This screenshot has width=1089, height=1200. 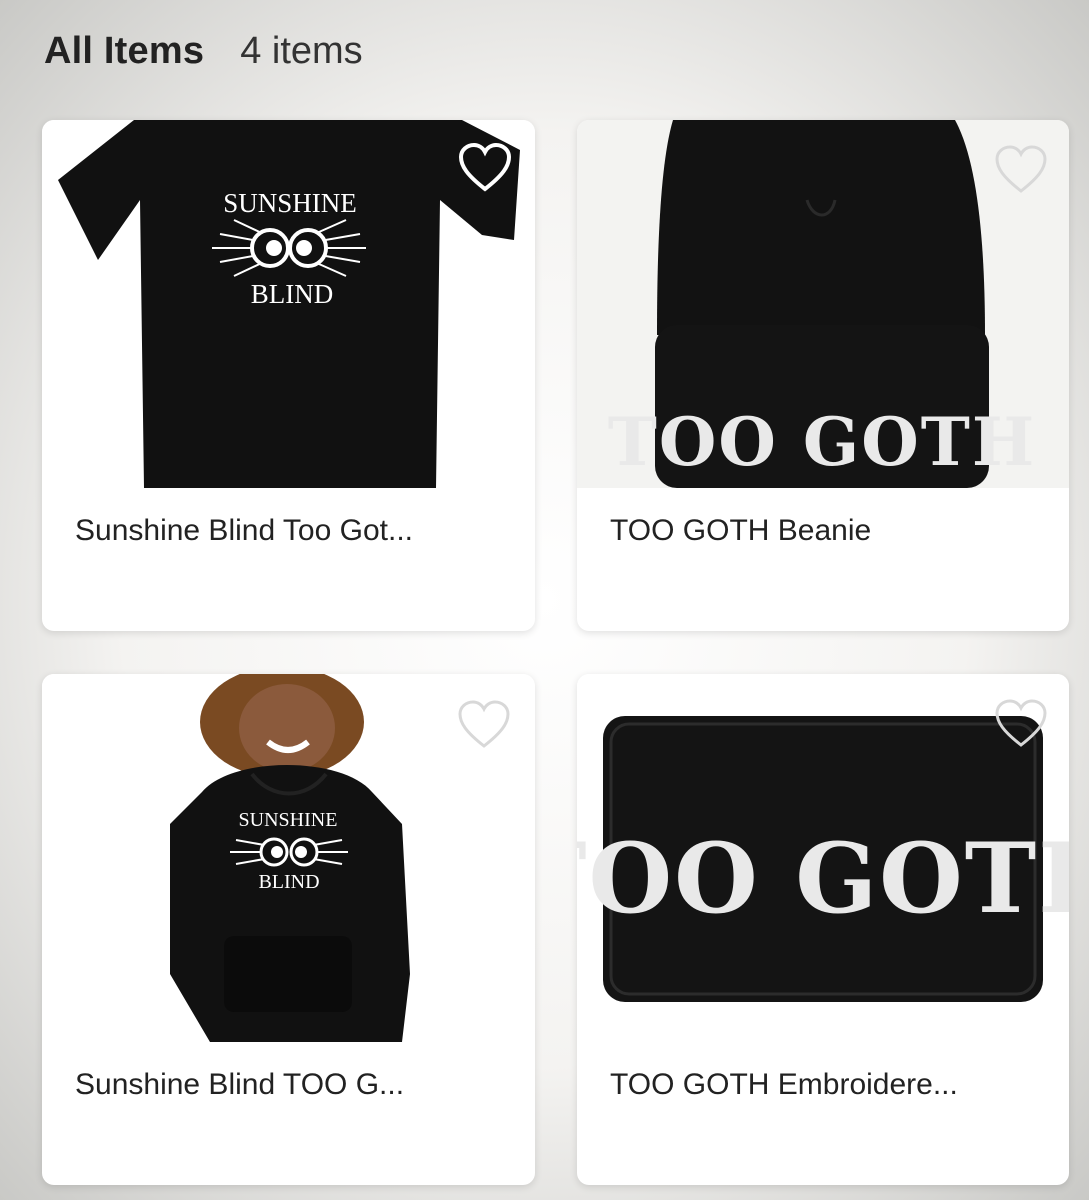 I want to click on page-title: All Items, so click(x=124, y=51).